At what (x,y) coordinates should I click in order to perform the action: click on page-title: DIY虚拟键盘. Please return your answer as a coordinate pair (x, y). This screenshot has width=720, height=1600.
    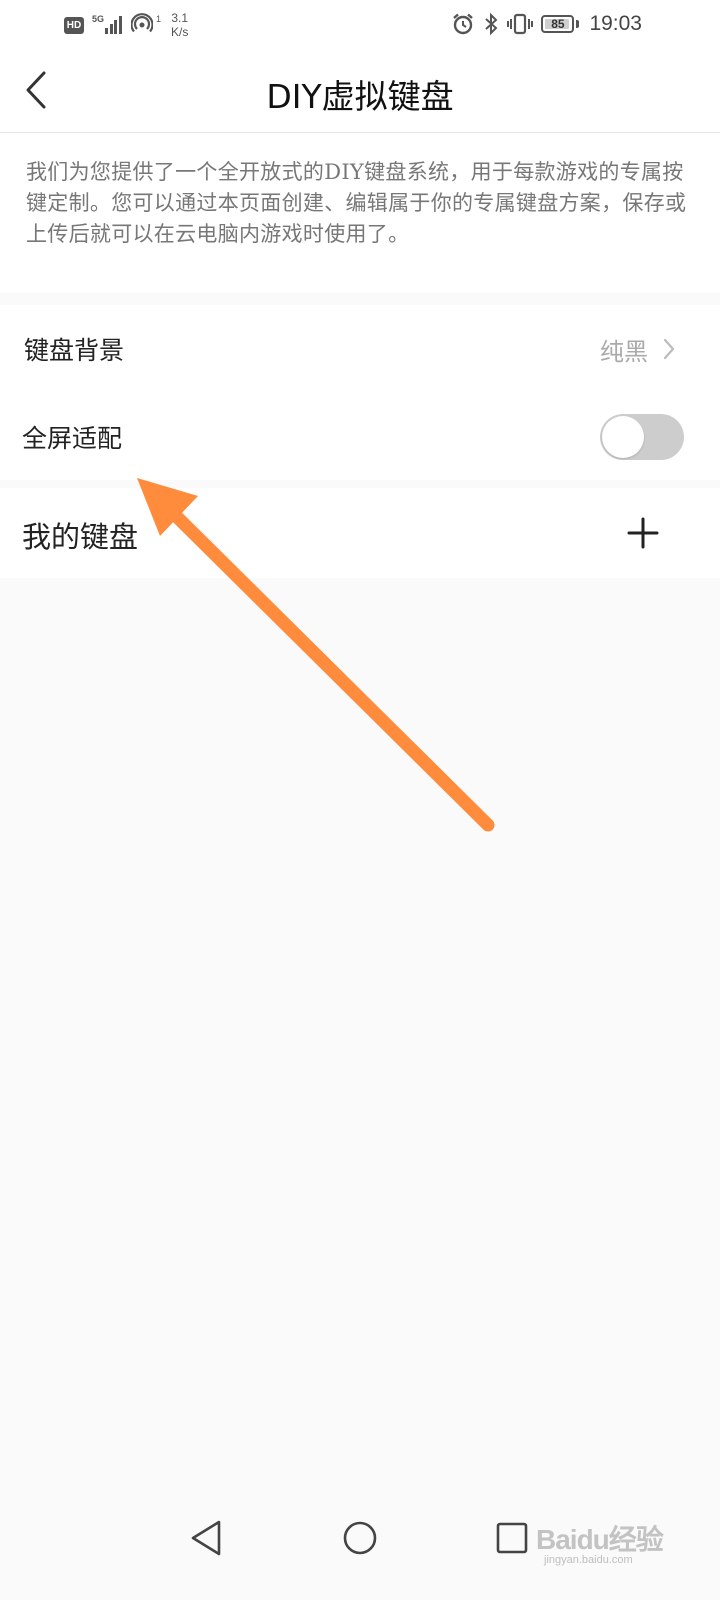
    Looking at the image, I should click on (360, 96).